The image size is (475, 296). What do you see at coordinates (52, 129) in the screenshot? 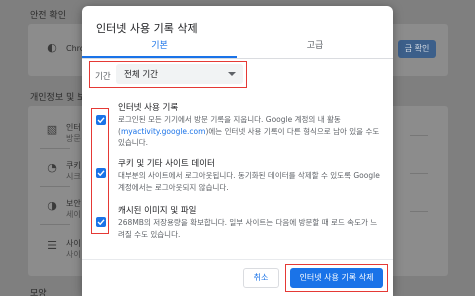
I see `trash-icon: ▧` at bounding box center [52, 129].